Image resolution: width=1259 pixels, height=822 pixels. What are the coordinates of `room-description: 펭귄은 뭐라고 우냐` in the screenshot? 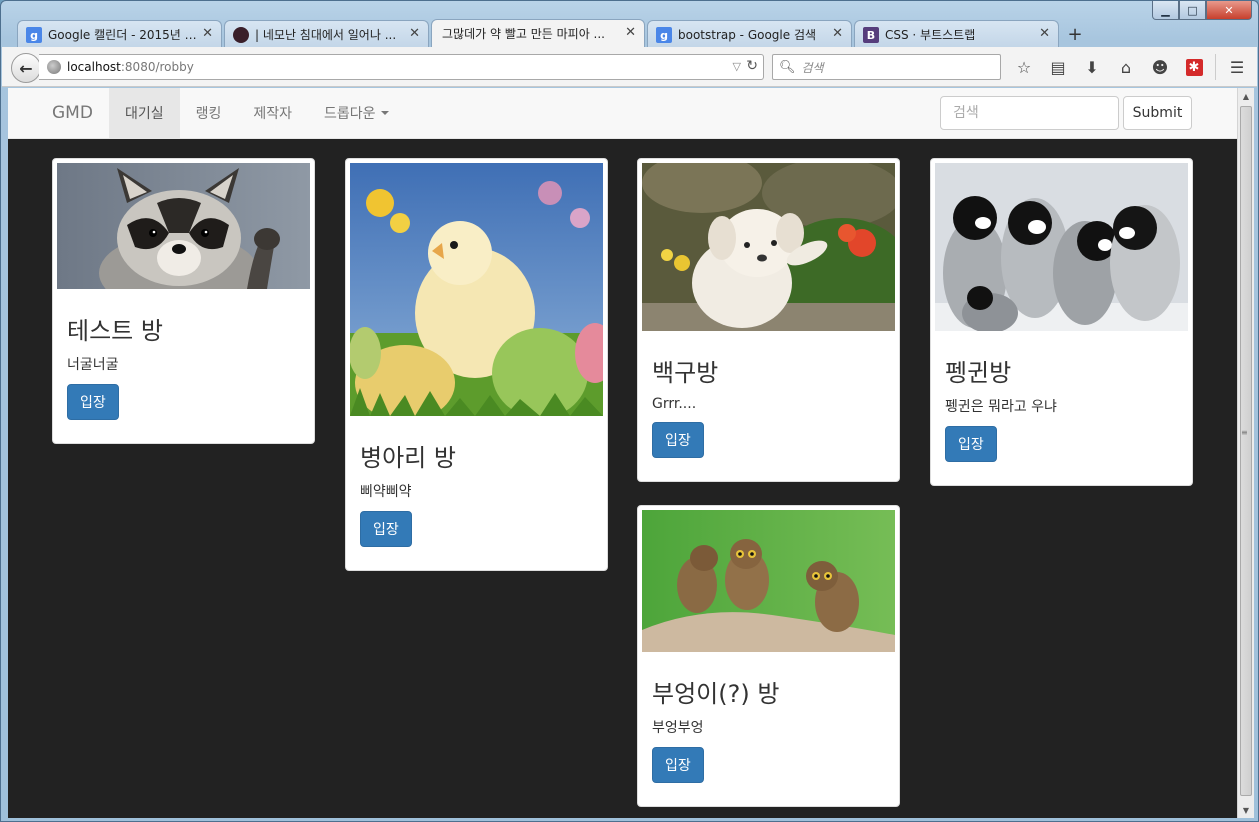 It's located at (1001, 407).